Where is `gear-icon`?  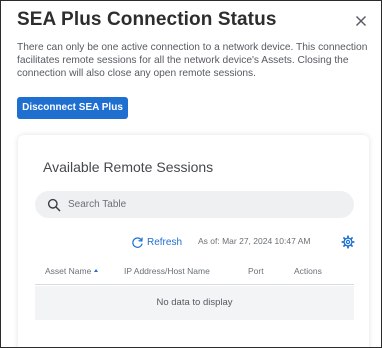
gear-icon is located at coordinates (348, 242).